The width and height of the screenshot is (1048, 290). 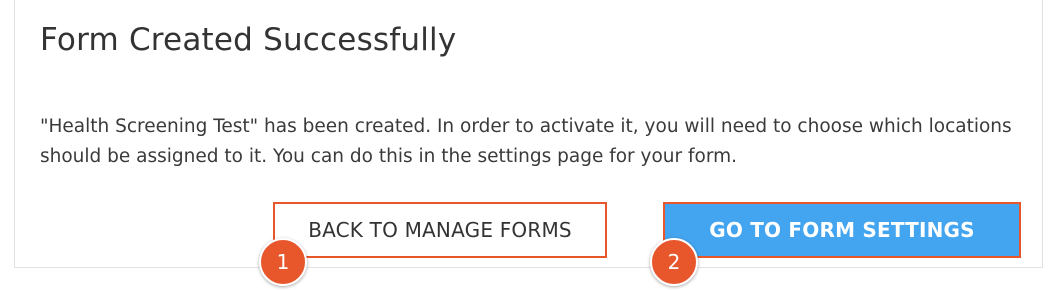 What do you see at coordinates (248, 40) in the screenshot?
I see `dialog-title: Form Created Successfully` at bounding box center [248, 40].